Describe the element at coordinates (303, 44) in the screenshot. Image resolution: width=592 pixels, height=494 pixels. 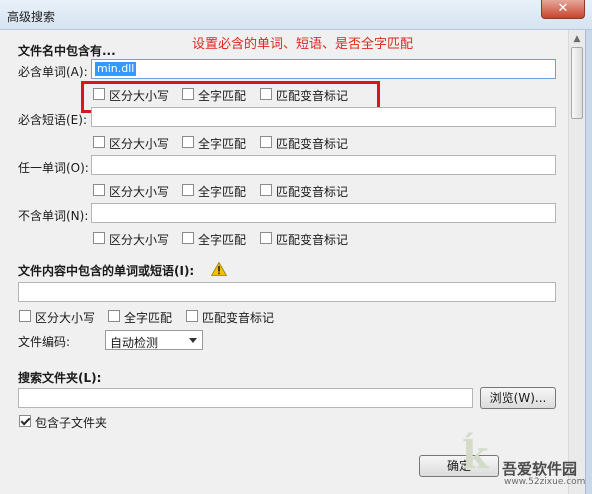
I see `red-annotation-text: 设置必含的单词、短语、是否全字匹配` at that location.